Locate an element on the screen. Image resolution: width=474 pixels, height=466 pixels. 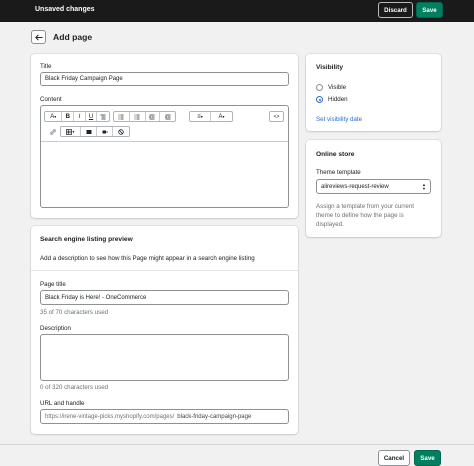
visibility-title: Visibility is located at coordinates (329, 67).